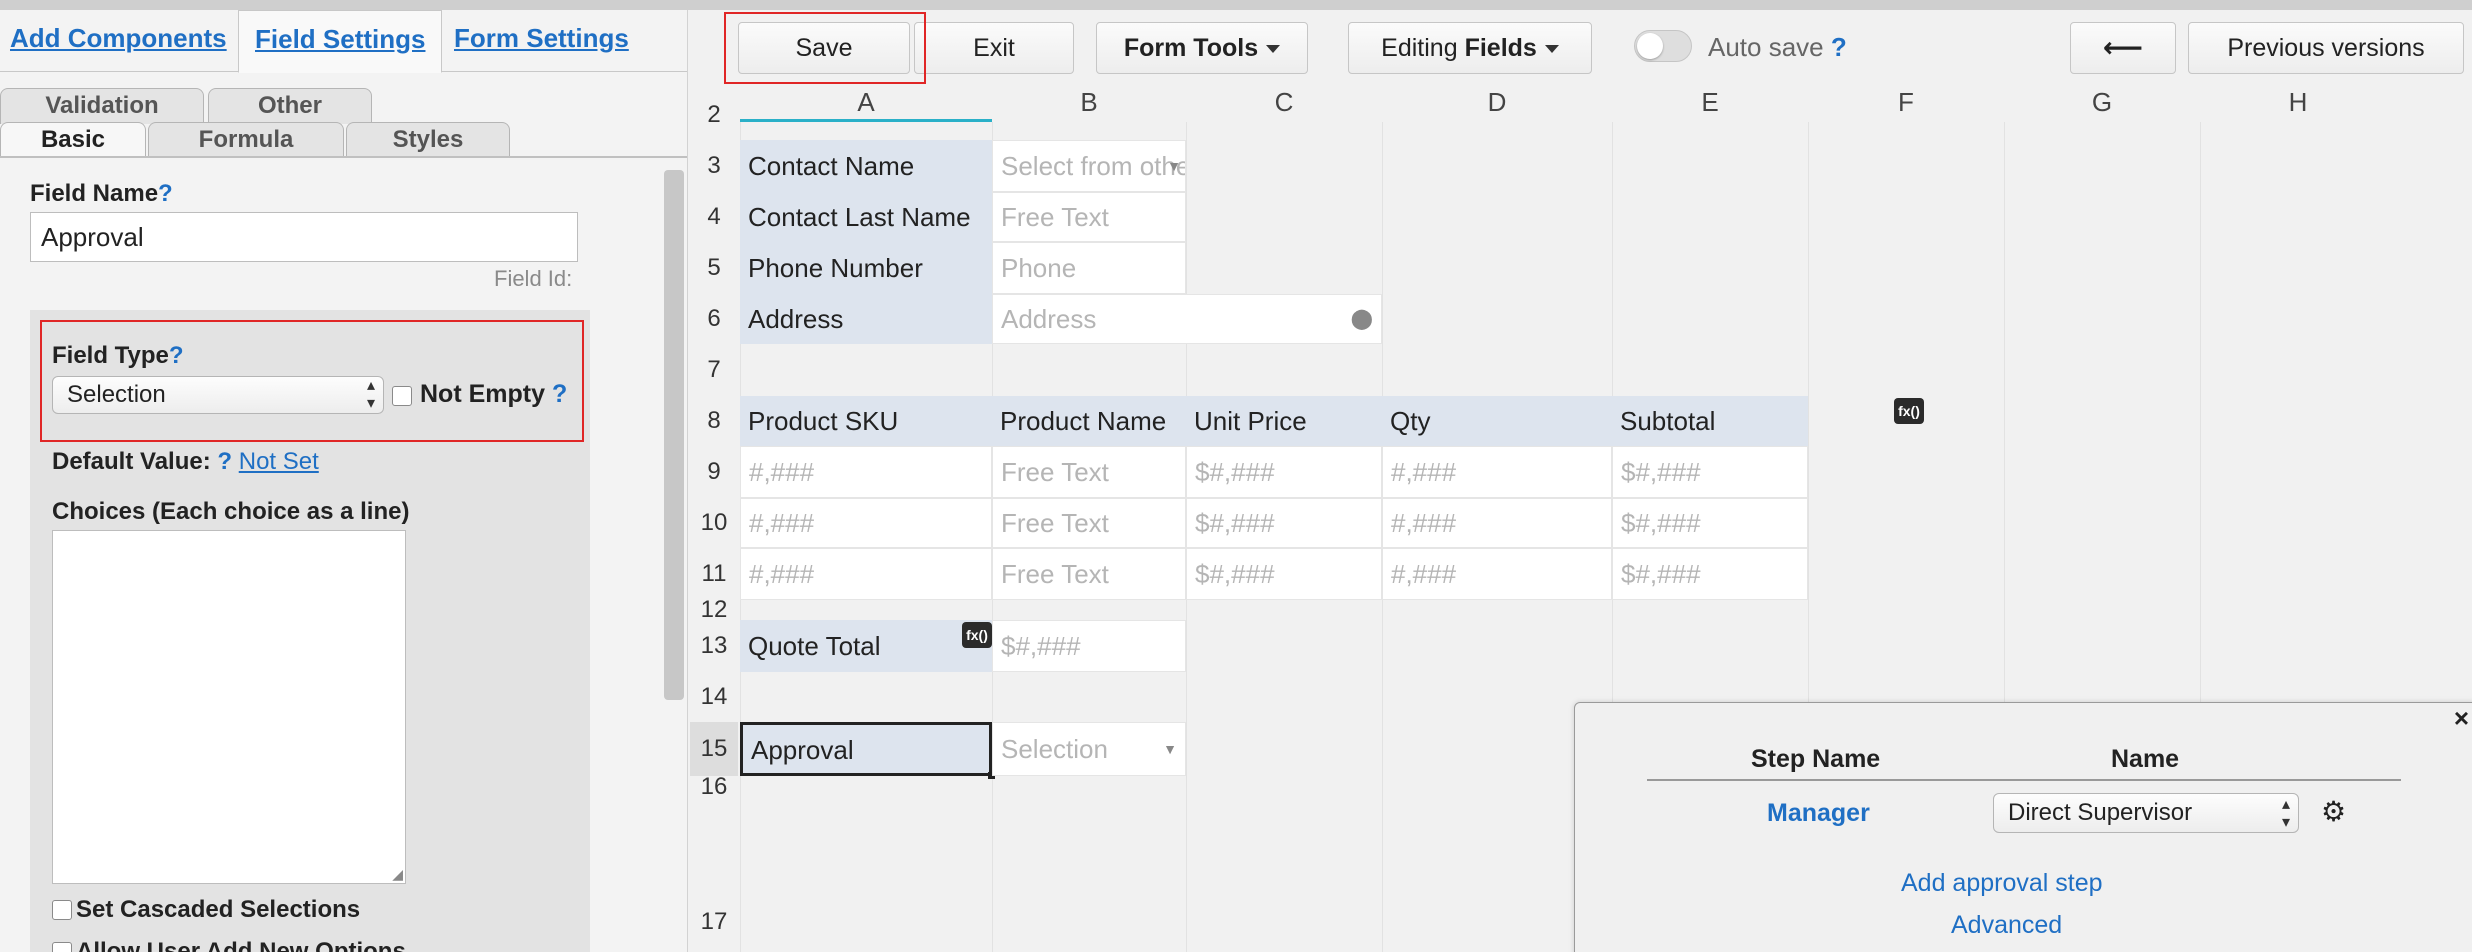  I want to click on subtab-other: Other, so click(290, 106).